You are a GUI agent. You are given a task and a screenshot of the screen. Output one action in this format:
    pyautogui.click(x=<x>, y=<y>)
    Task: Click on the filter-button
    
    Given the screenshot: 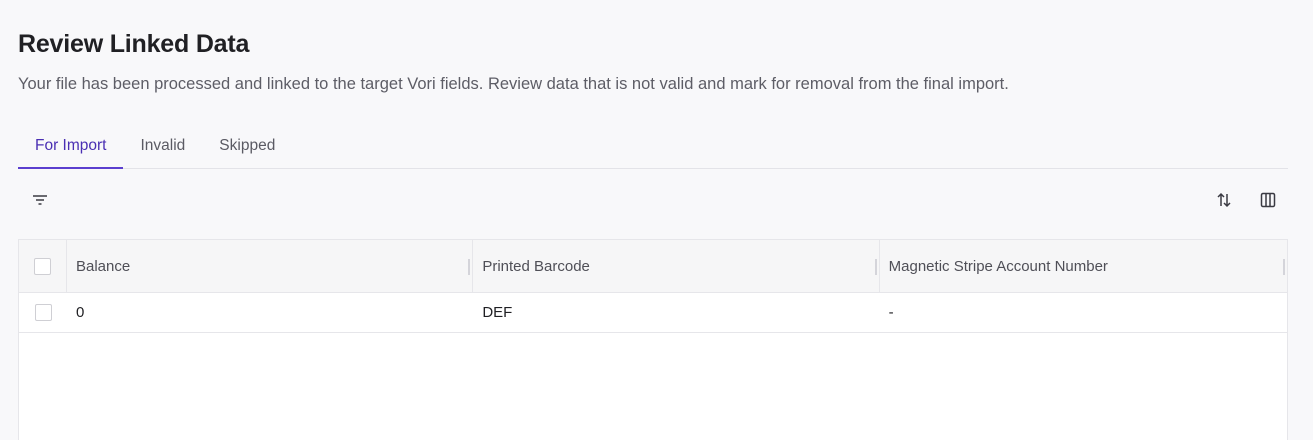 What is the action you would take?
    pyautogui.click(x=40, y=200)
    